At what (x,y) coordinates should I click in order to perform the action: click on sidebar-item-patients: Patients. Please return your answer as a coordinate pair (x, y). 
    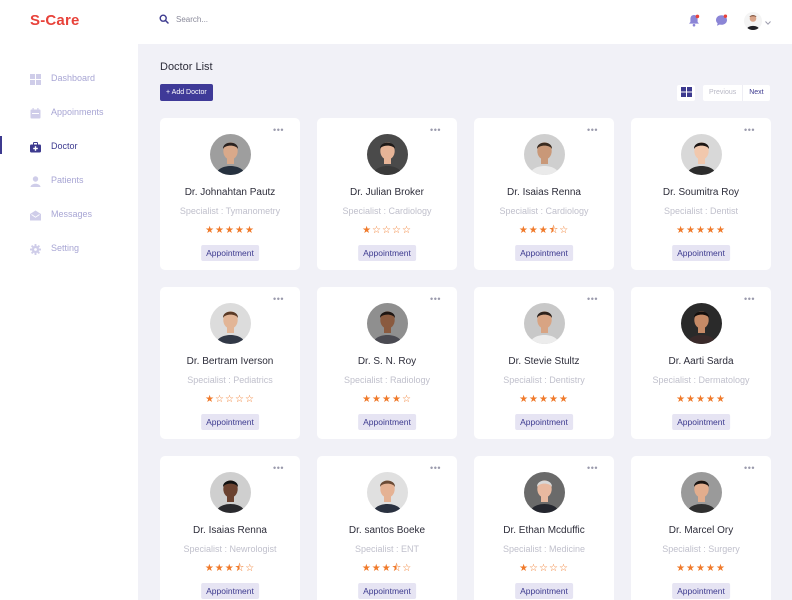
    Looking at the image, I should click on (69, 180).